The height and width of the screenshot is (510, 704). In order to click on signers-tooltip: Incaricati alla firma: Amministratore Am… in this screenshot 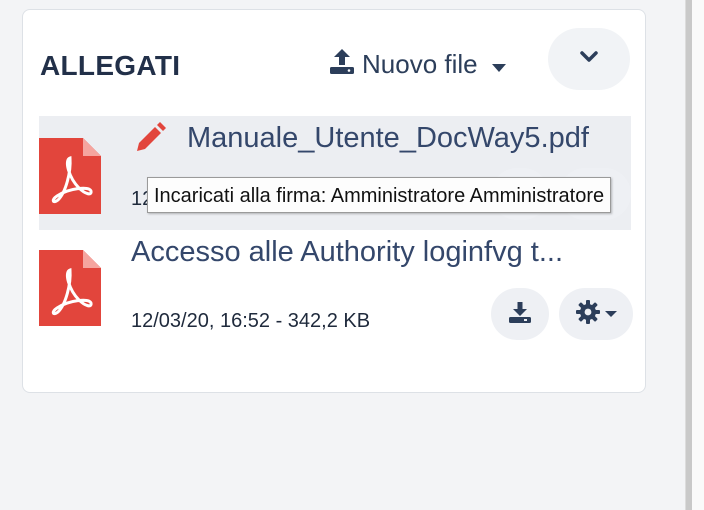, I will do `click(379, 195)`.